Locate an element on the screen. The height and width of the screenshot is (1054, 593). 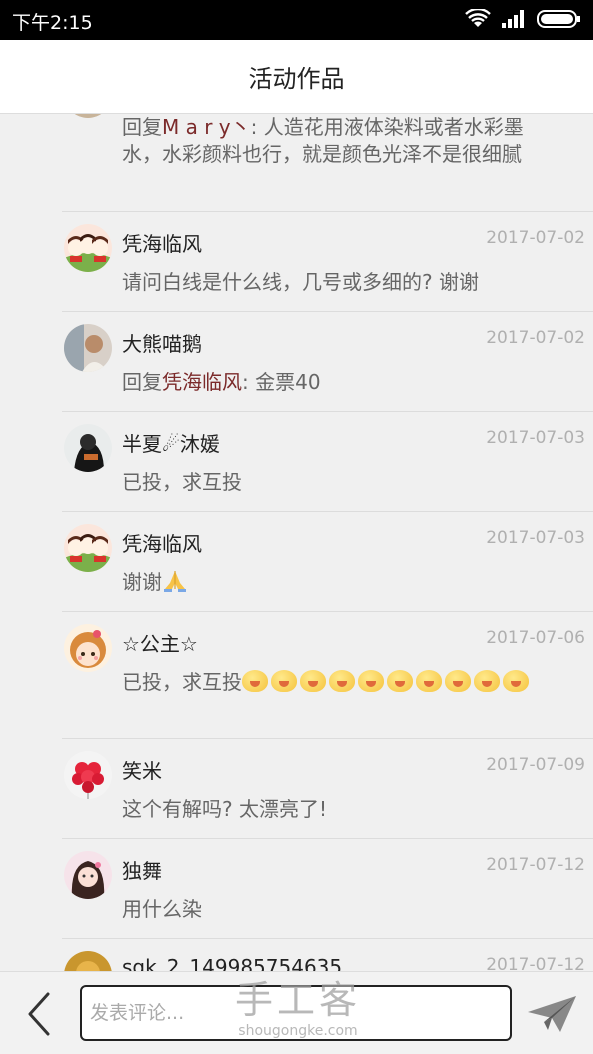
commenter-name: ☆公主☆ is located at coordinates (160, 642).